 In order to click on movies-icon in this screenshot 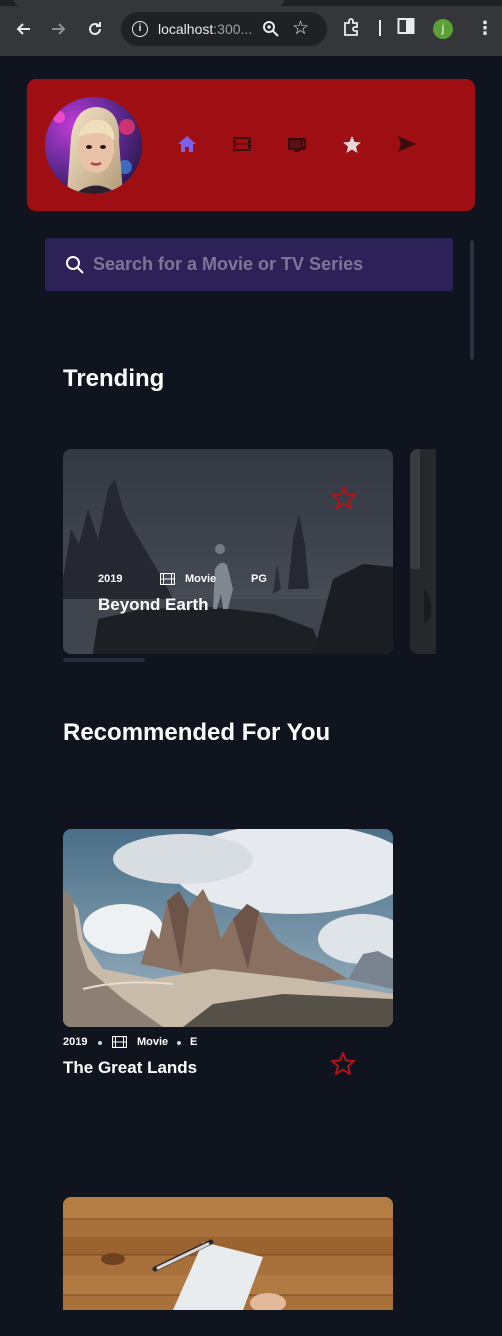, I will do `click(243, 145)`.